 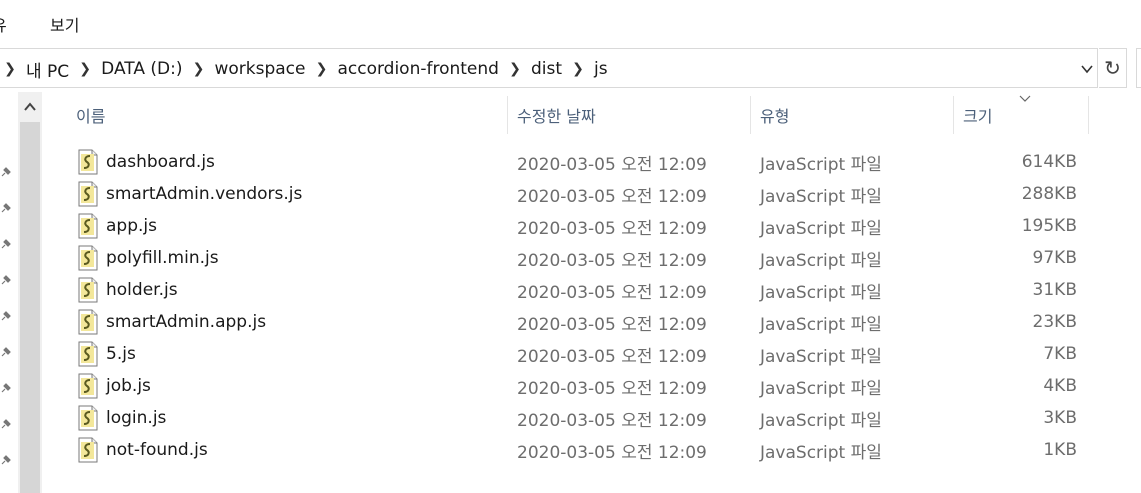 I want to click on column-header-name: 이름, so click(x=90, y=115).